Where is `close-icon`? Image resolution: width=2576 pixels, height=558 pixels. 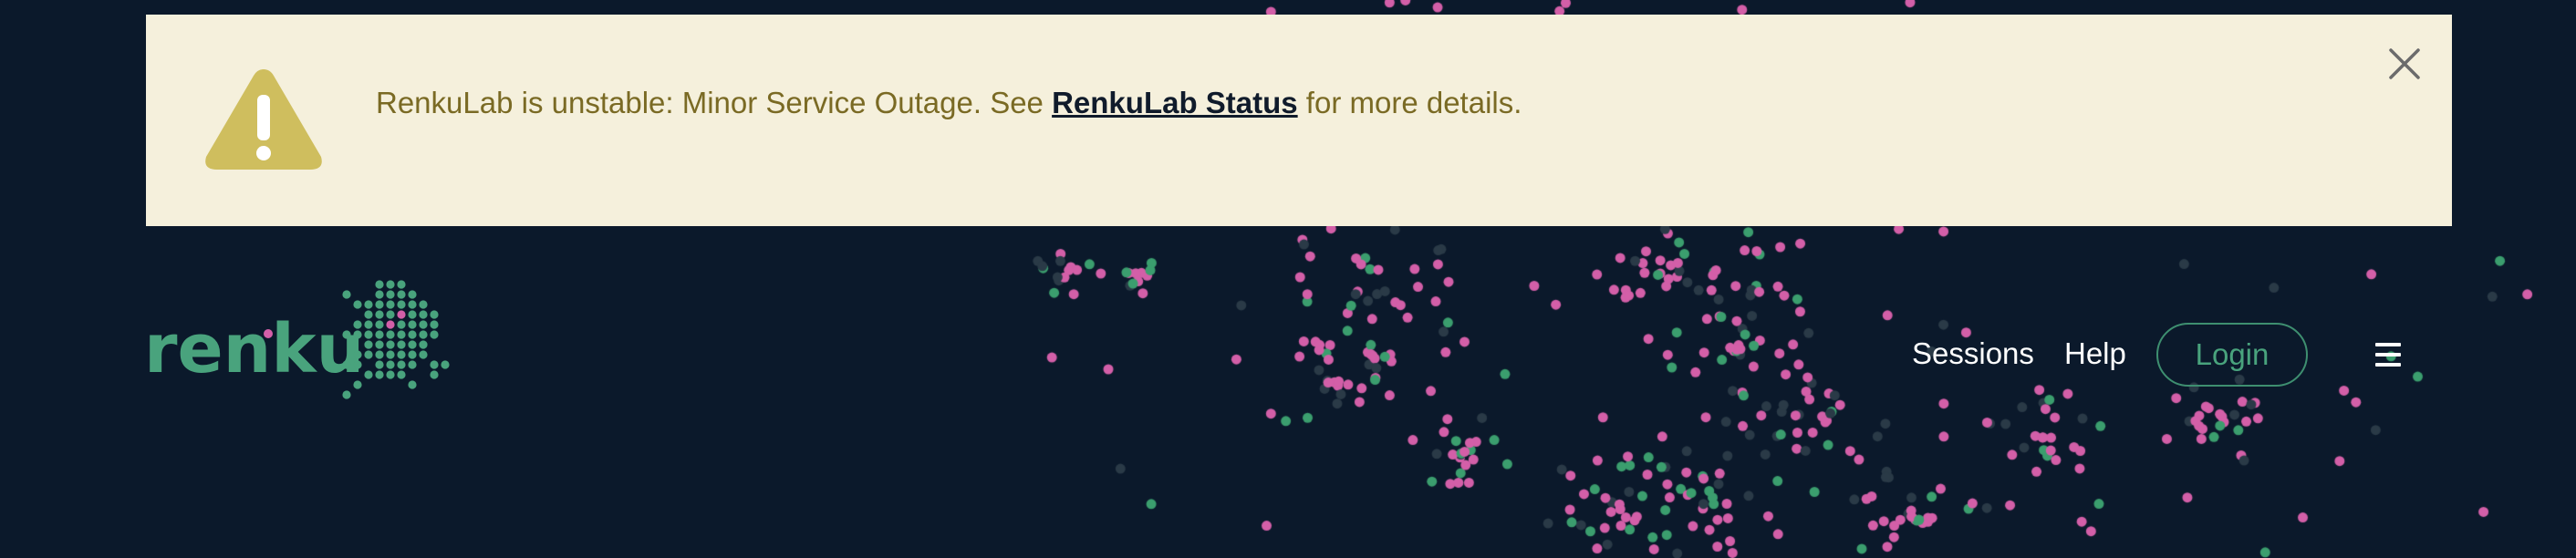 close-icon is located at coordinates (2404, 63).